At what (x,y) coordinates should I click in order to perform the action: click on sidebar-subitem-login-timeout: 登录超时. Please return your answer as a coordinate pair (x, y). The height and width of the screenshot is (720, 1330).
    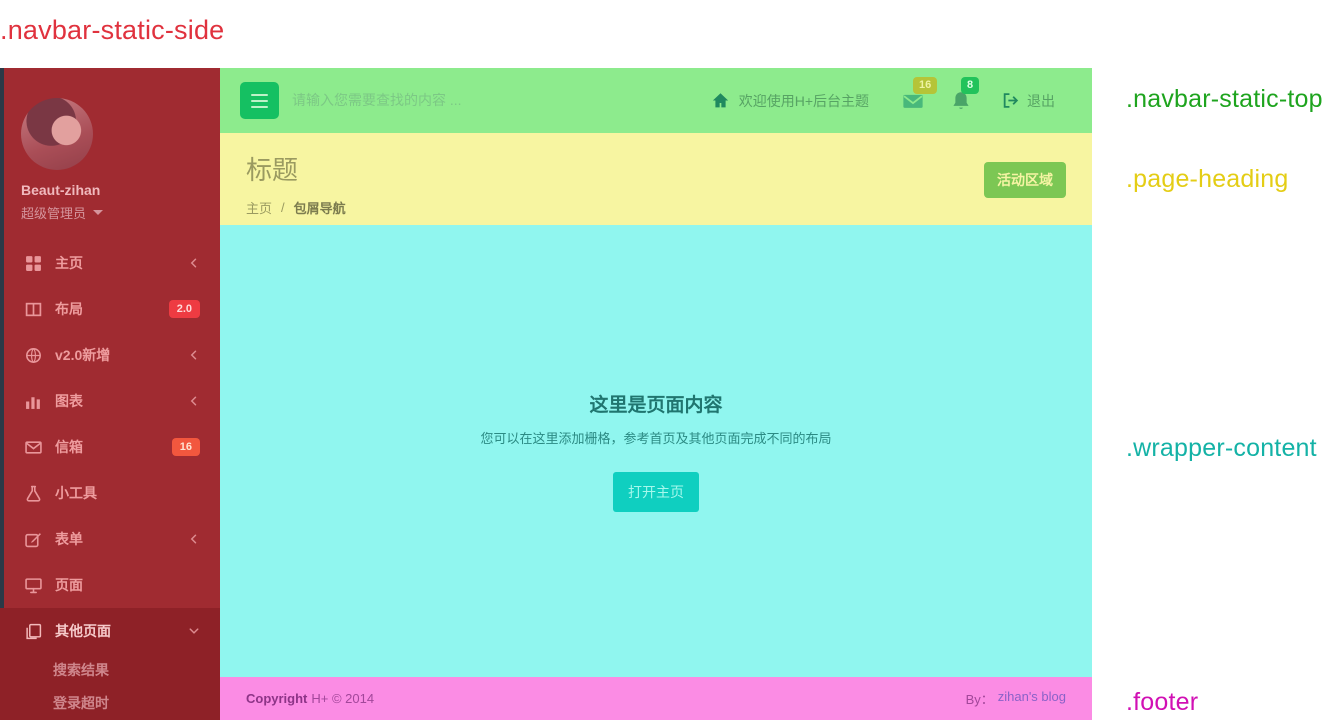
    Looking at the image, I should click on (110, 703).